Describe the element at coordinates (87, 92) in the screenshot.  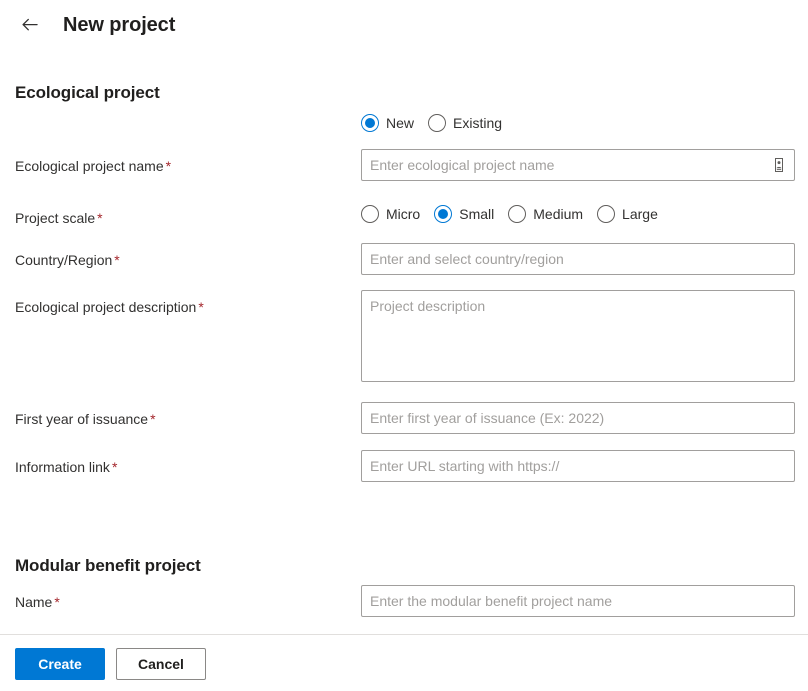
I see `section-heading-ecological: Ecological project` at that location.